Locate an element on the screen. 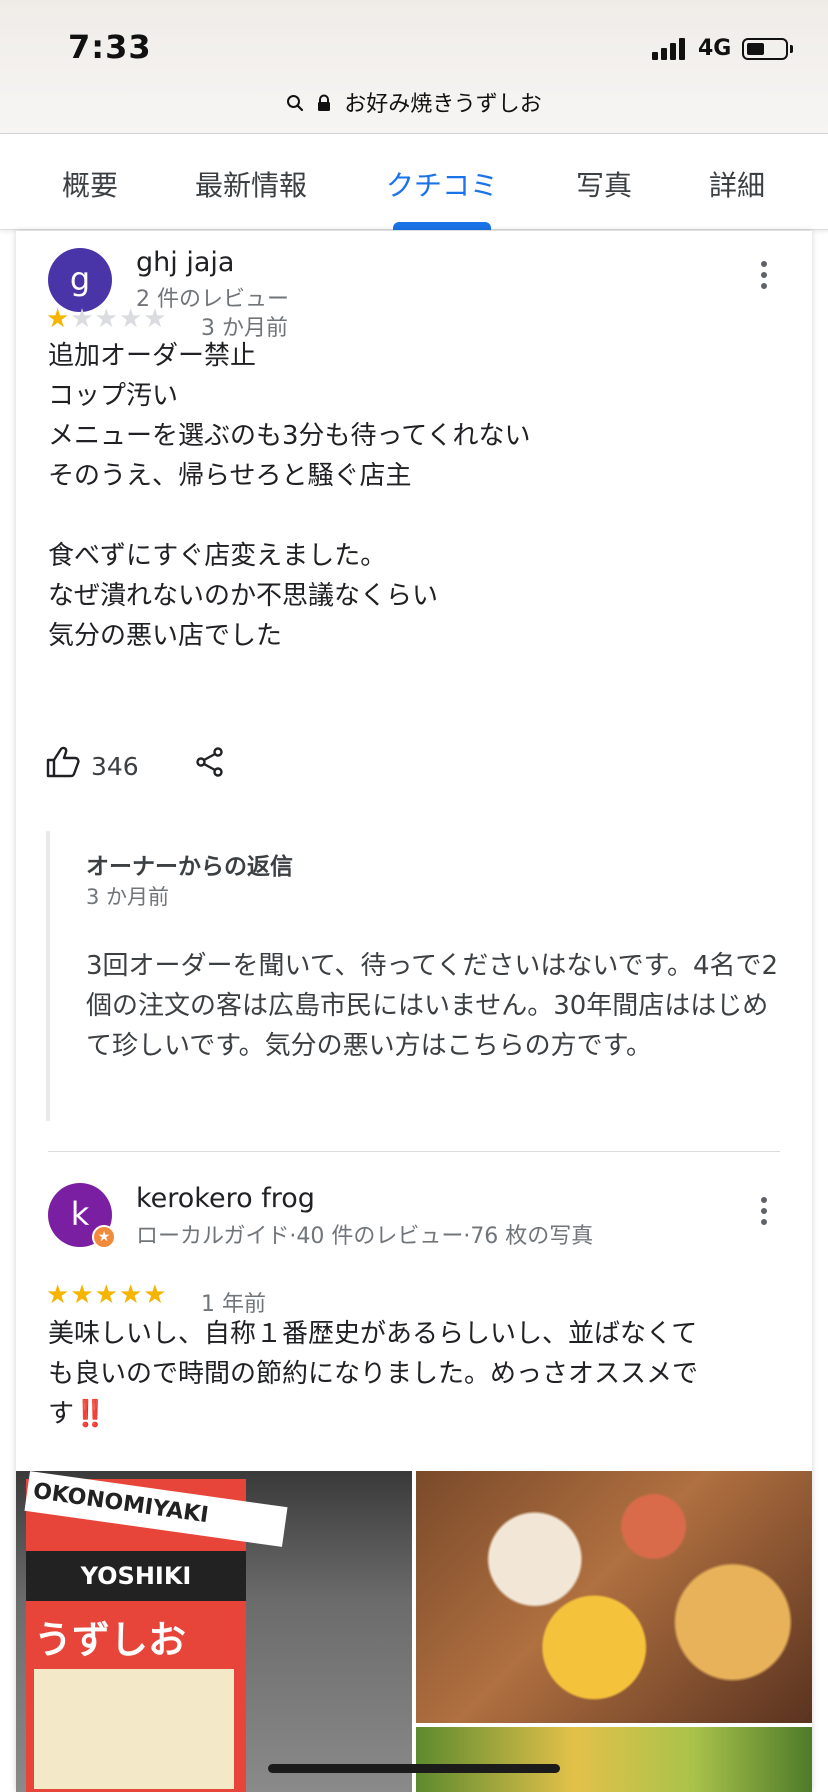 This screenshot has height=1792, width=828. tab-reviews: クチコミ is located at coordinates (442, 184).